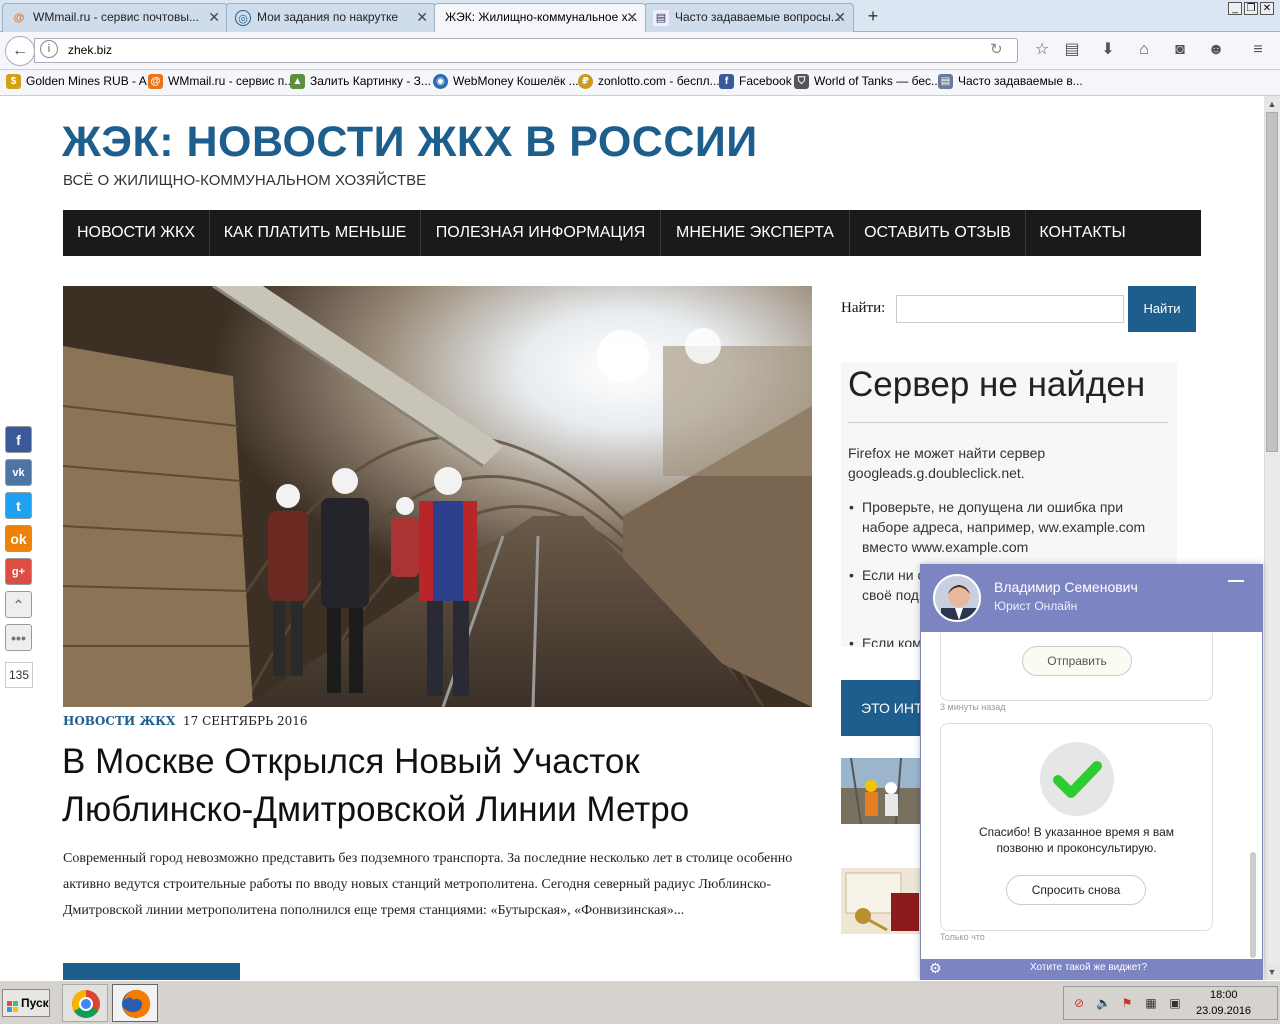 This screenshot has height=1026, width=1280. I want to click on clock-time: 18:00, so click(1224, 995).